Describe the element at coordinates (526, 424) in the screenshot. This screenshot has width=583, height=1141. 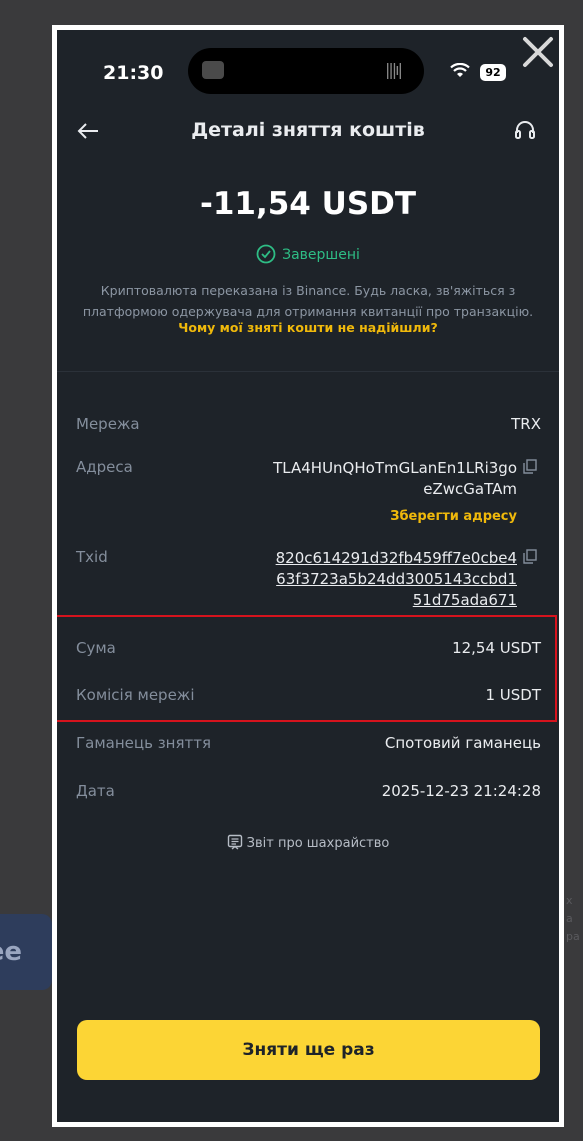
I see `network-value: TRX` at that location.